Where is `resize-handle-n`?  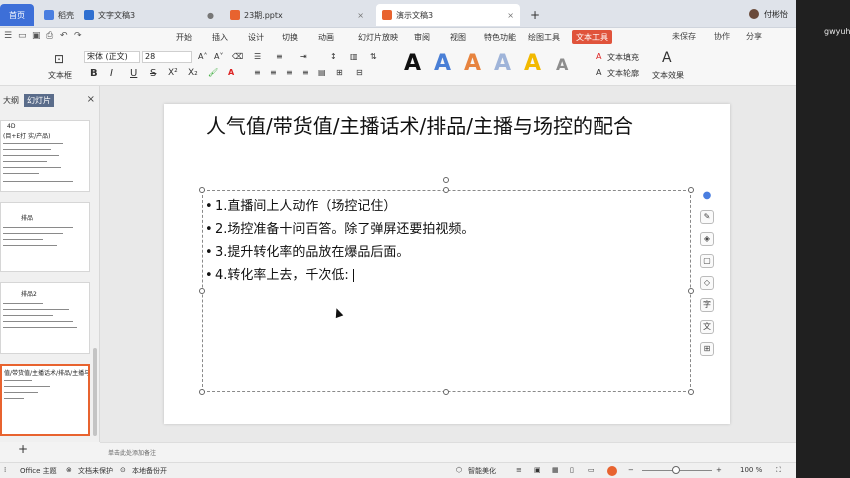
resize-handle-n is located at coordinates (446, 190).